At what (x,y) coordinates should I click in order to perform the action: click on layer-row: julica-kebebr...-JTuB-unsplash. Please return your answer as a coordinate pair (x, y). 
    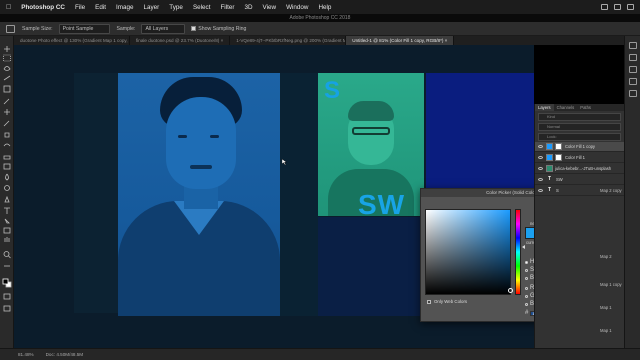
    Looking at the image, I should click on (580, 169).